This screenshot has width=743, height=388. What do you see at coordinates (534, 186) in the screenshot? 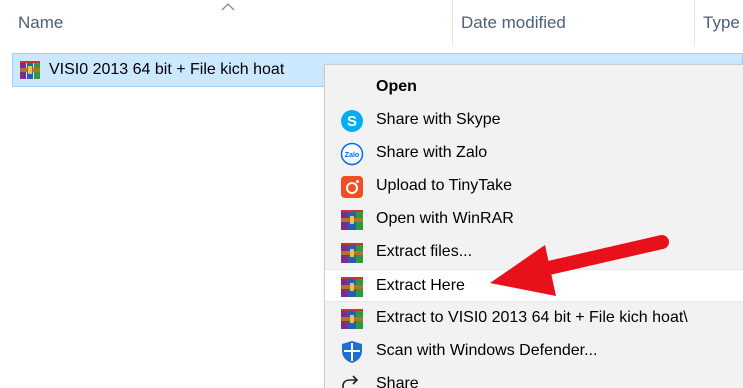
I see `menu-item-upload-to-tinytake: Upload to TinyTake` at bounding box center [534, 186].